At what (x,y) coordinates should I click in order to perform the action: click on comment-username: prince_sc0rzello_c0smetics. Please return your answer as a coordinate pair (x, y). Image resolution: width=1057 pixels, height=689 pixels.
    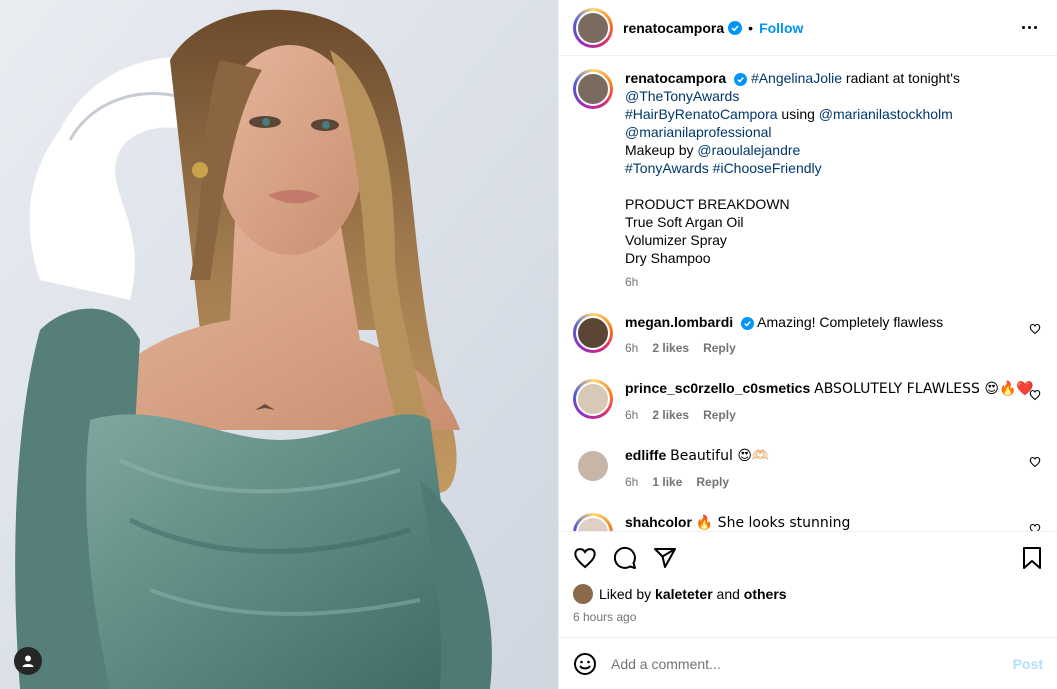
    Looking at the image, I should click on (717, 388).